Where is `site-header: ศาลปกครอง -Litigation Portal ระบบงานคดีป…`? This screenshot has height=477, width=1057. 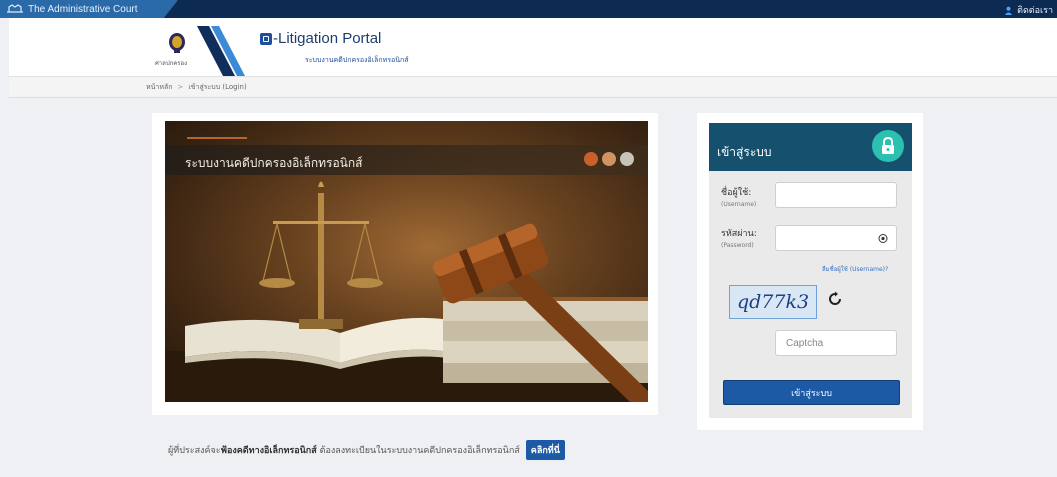 site-header: ศาลปกครอง -Litigation Portal ระบบงานคดีป… is located at coordinates (533, 47).